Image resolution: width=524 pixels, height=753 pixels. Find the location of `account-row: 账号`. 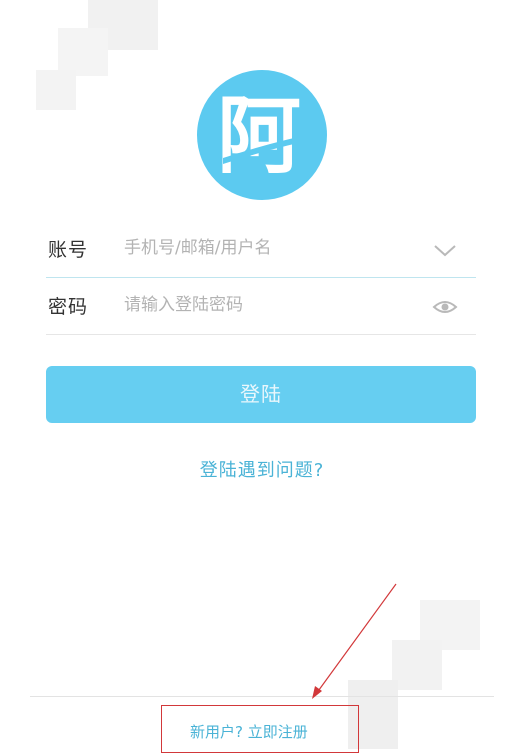

account-row: 账号 is located at coordinates (261, 249).